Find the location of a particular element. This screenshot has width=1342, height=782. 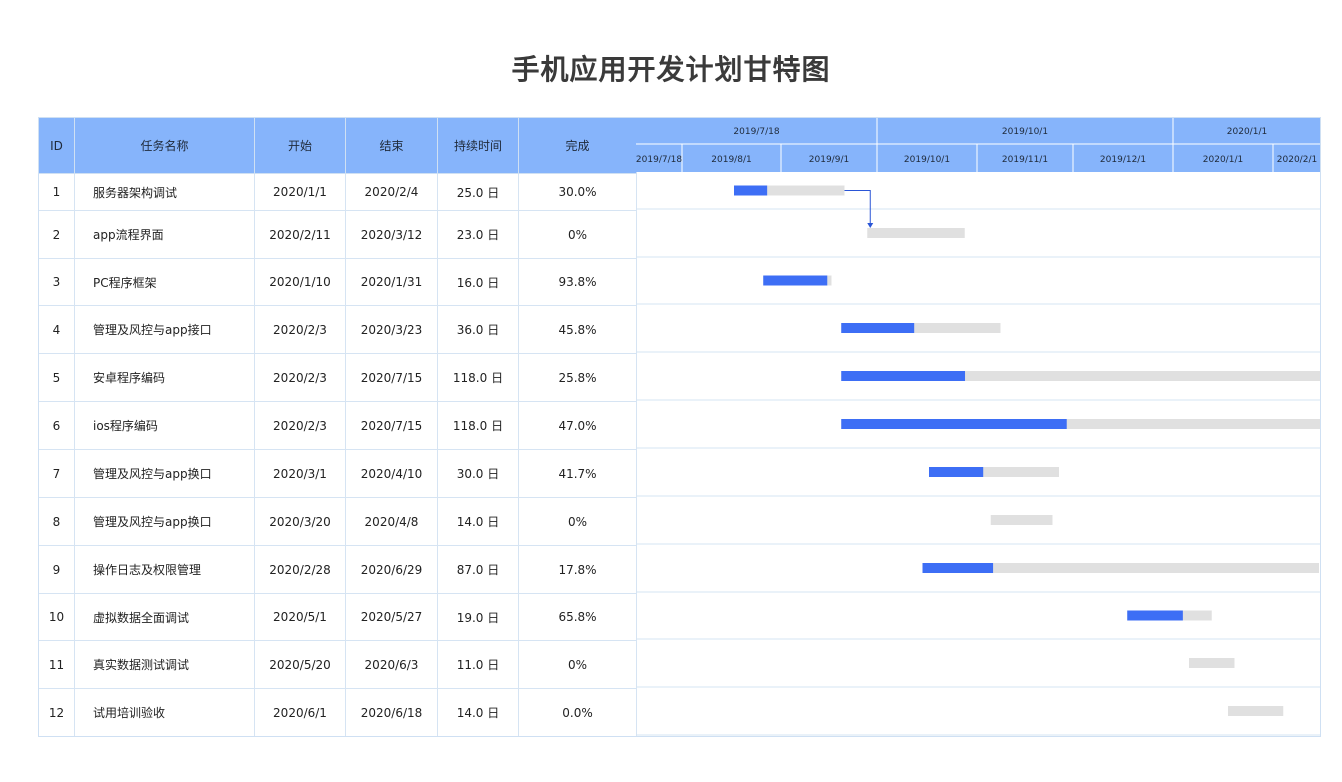

chart-title: 手机应用开发计划甘特图 is located at coordinates (671, 69).